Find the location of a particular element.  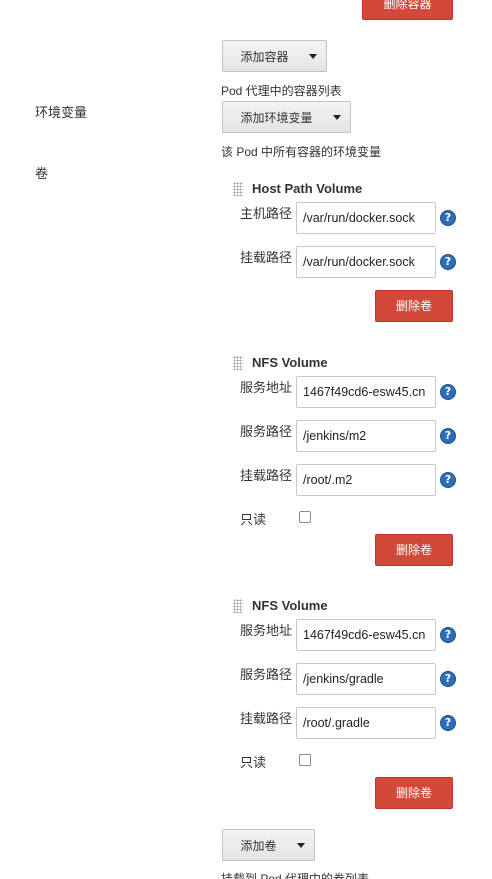

host-path-input is located at coordinates (366, 218).